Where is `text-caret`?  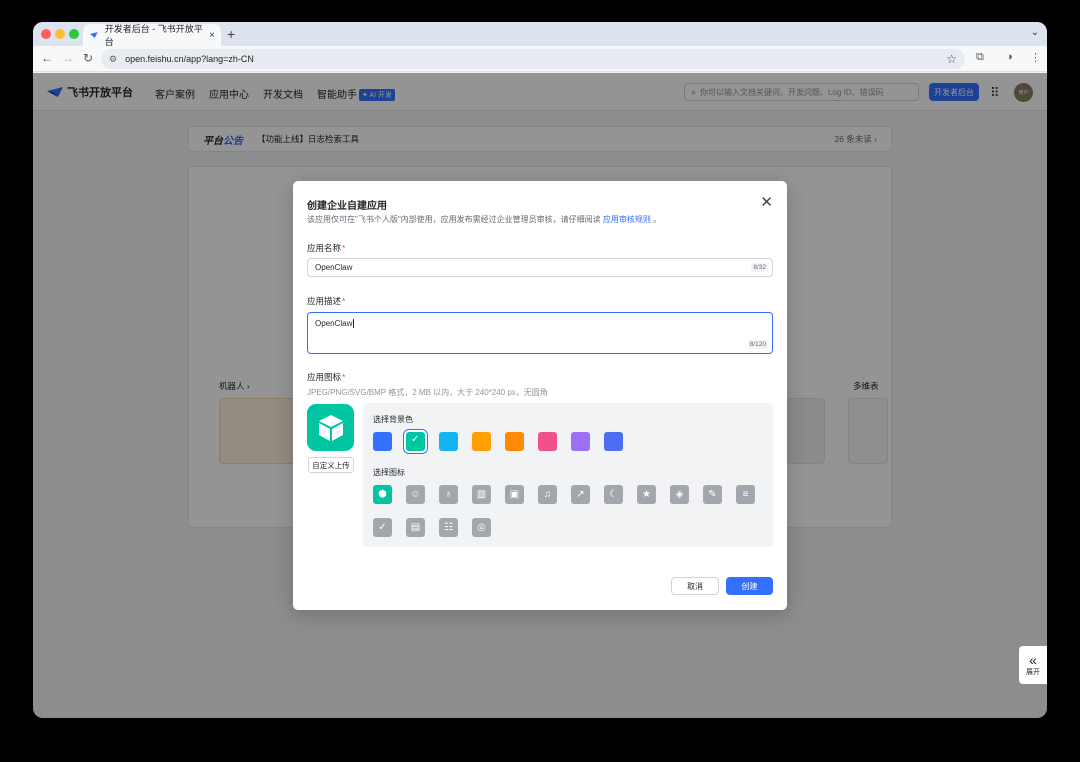 text-caret is located at coordinates (354, 323).